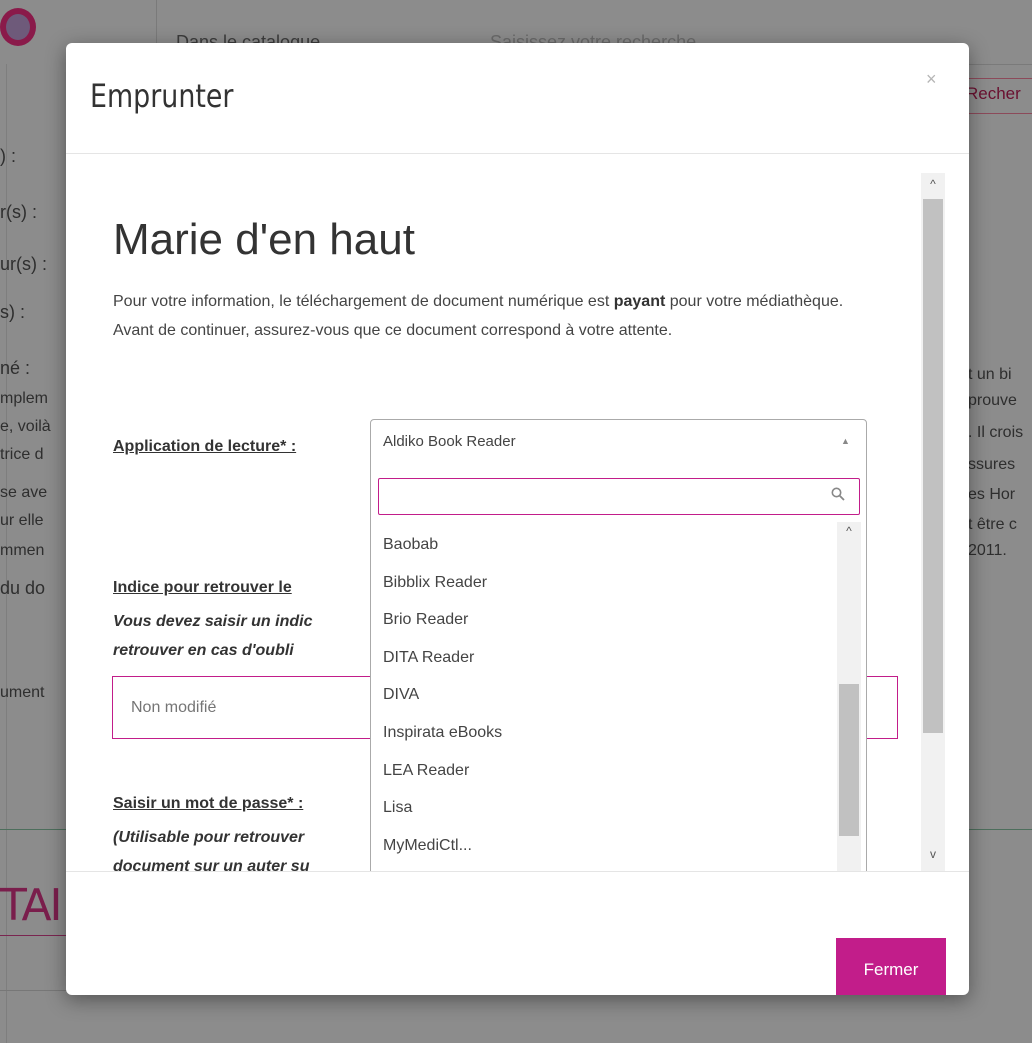 This screenshot has height=1043, width=1032. I want to click on dropdown-scrollbar-thumb, so click(849, 760).